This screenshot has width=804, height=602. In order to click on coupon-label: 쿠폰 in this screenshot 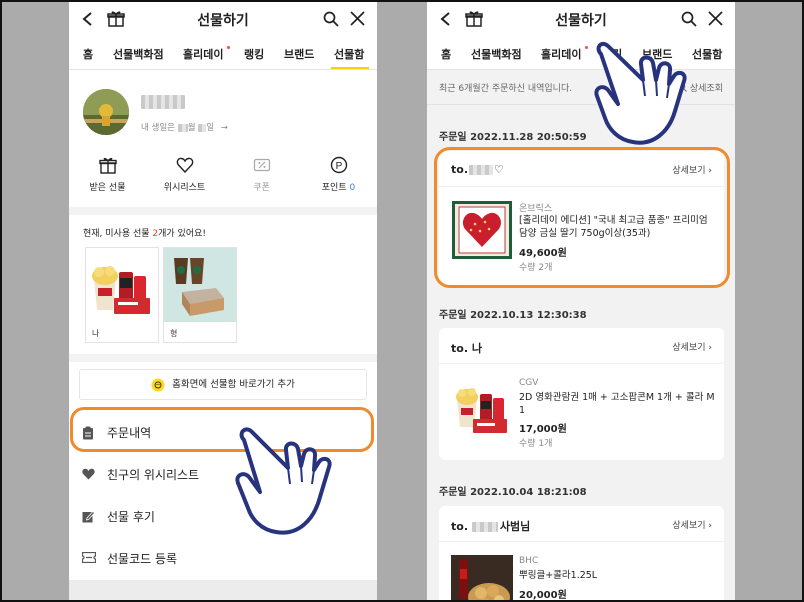, I will do `click(261, 188)`.